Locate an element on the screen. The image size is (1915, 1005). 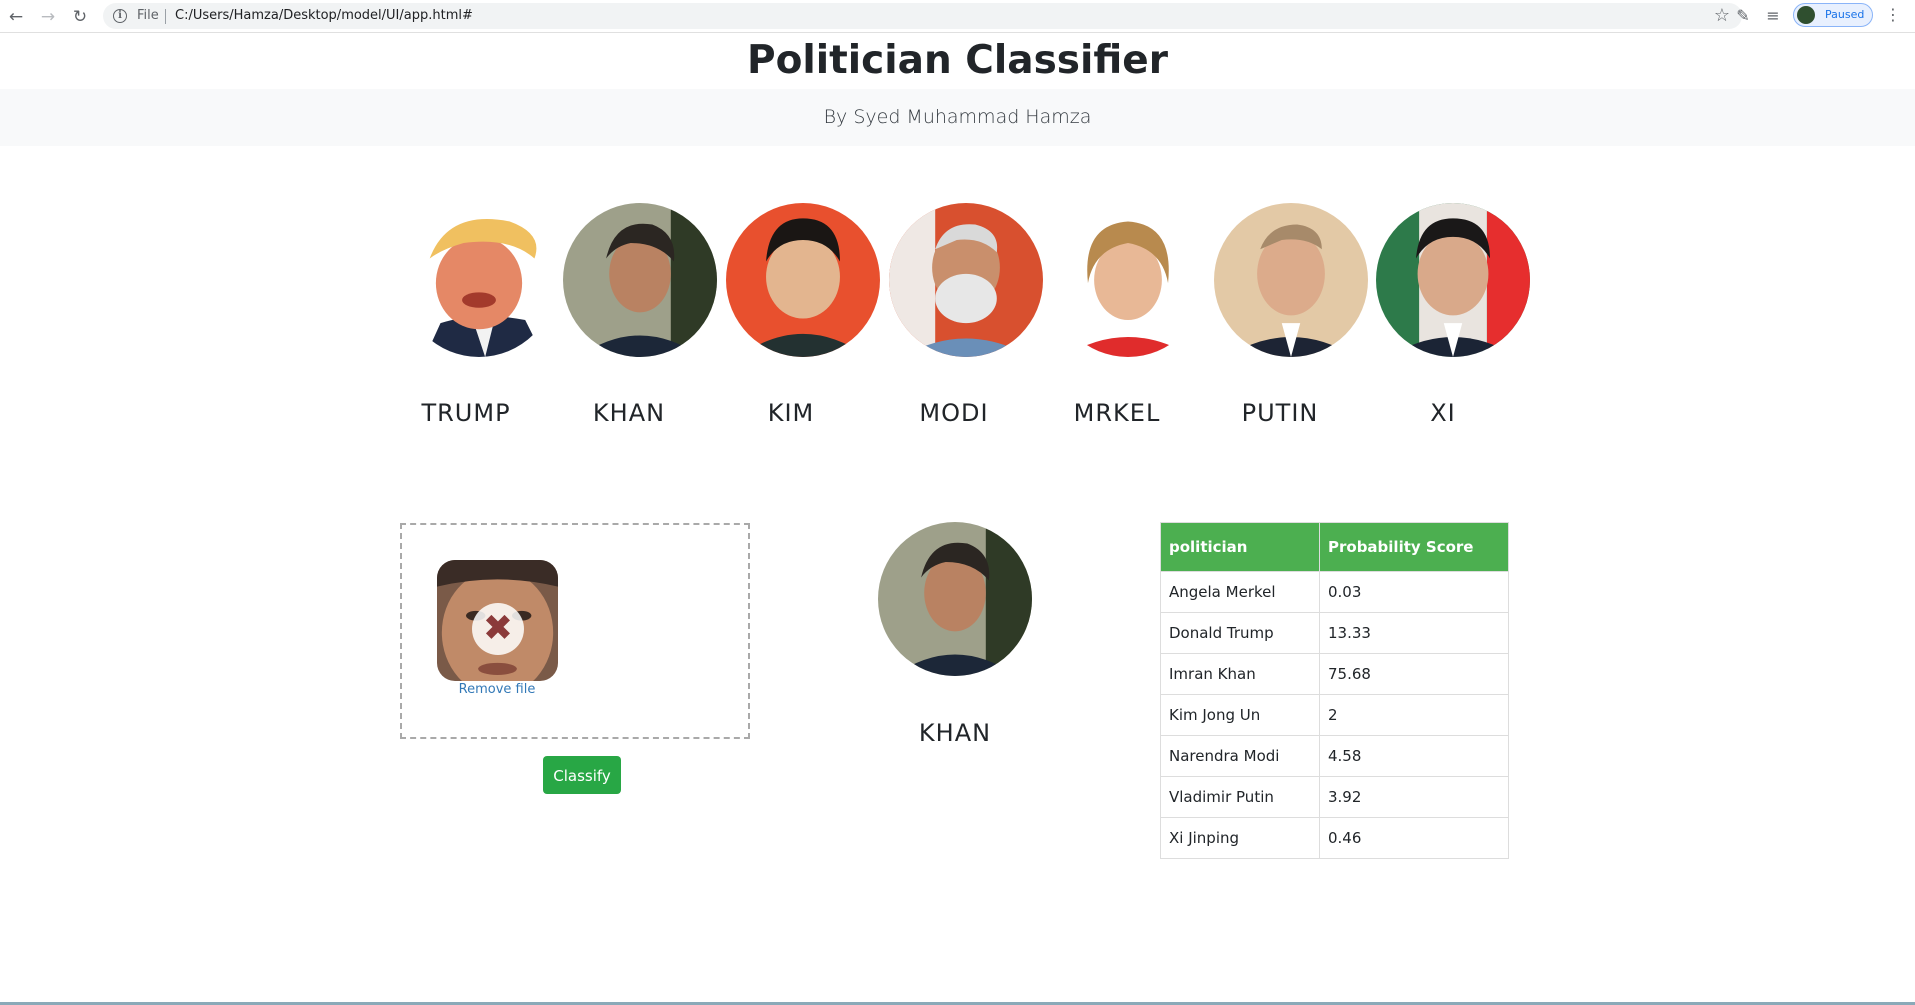
table-row: Vladimir Putin 3.92 is located at coordinates (1334, 797).